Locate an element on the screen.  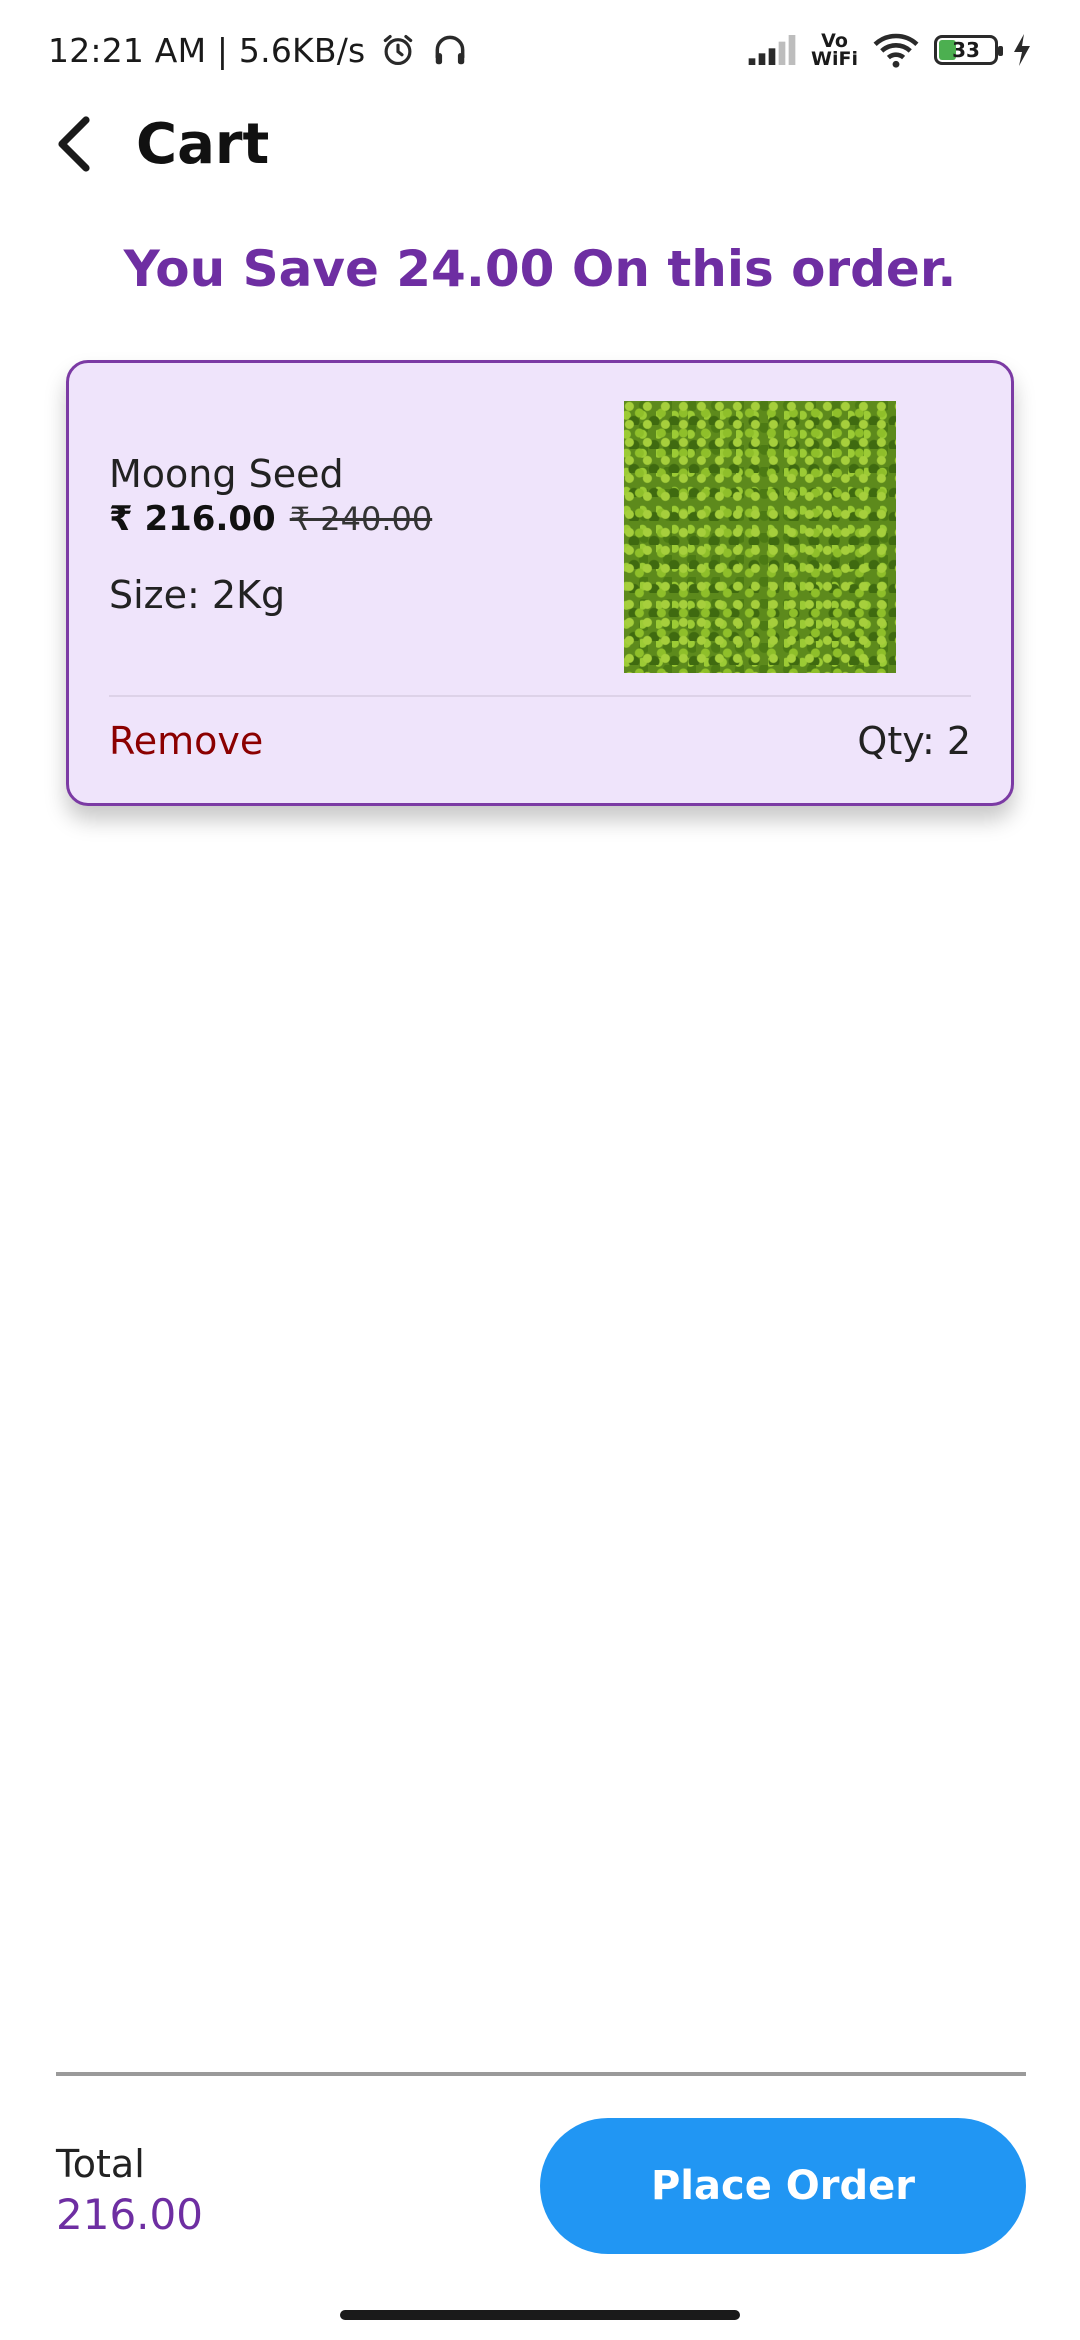
vowifi-indicator: Vo WiFi is located at coordinates (834, 51).